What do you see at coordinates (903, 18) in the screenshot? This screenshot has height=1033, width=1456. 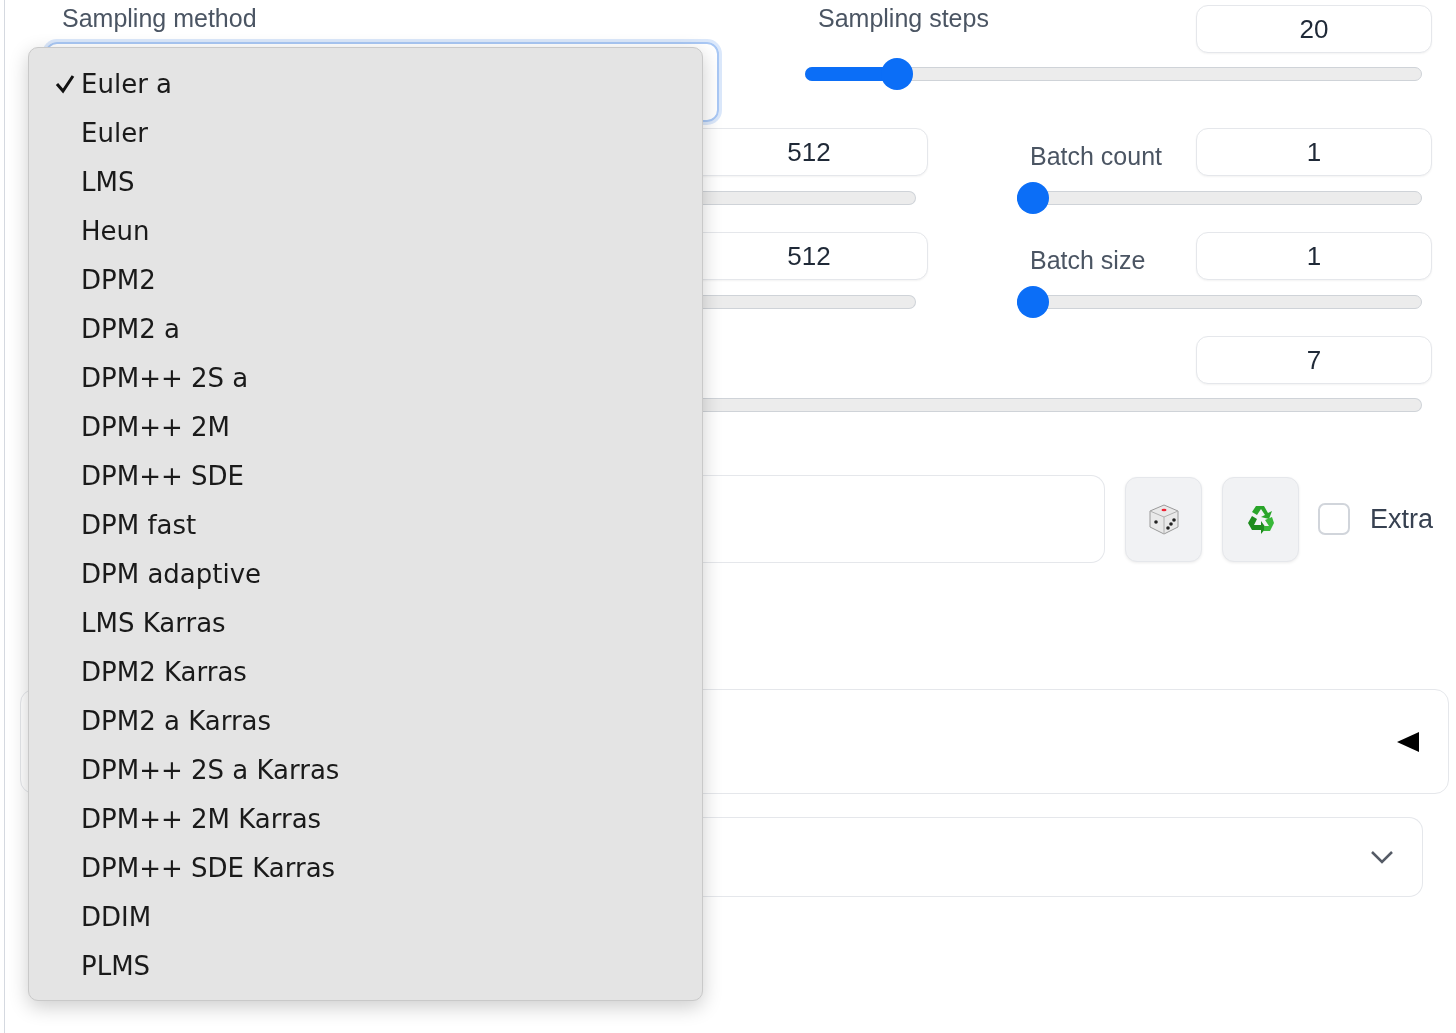 I see `field-label: Sampling steps` at bounding box center [903, 18].